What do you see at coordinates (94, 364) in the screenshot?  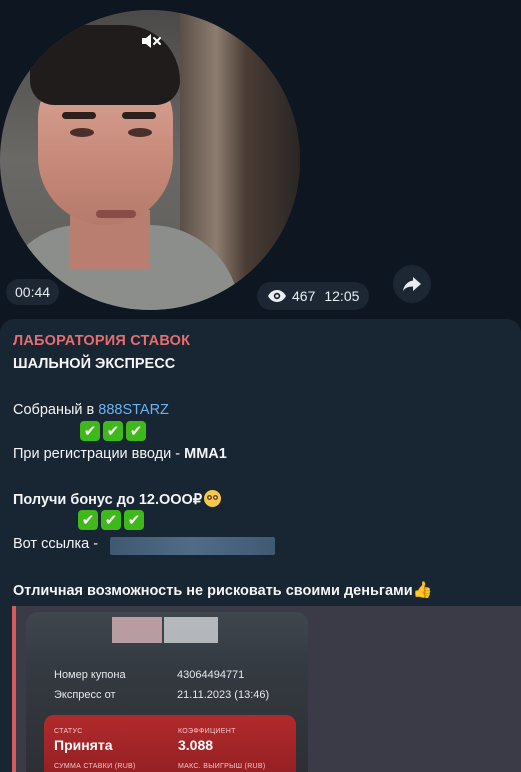 I see `post-title: ШАЛЬНОЙ ЭКСПРЕСС` at bounding box center [94, 364].